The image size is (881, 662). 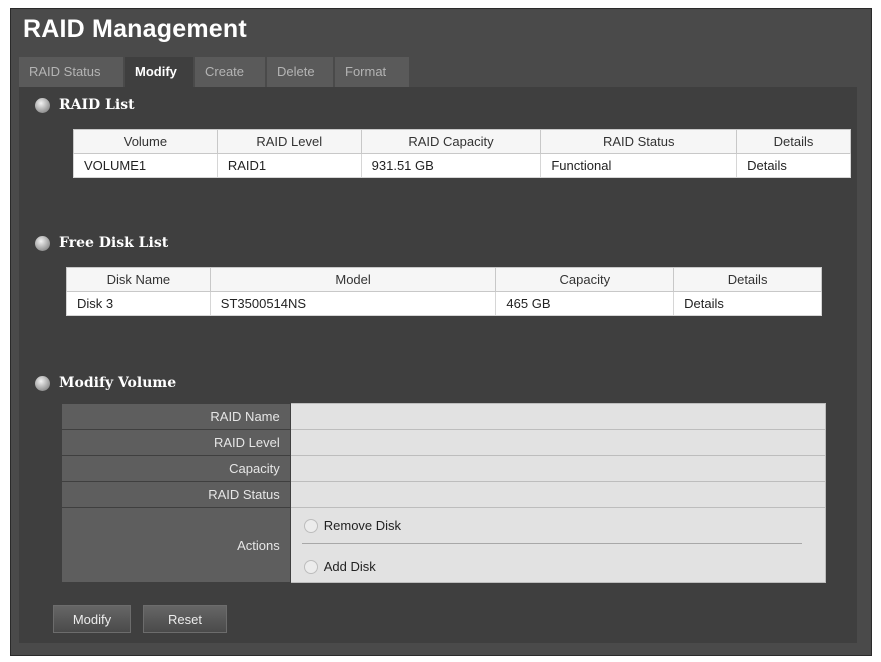 I want to click on tab-delete: Delete, so click(x=300, y=72).